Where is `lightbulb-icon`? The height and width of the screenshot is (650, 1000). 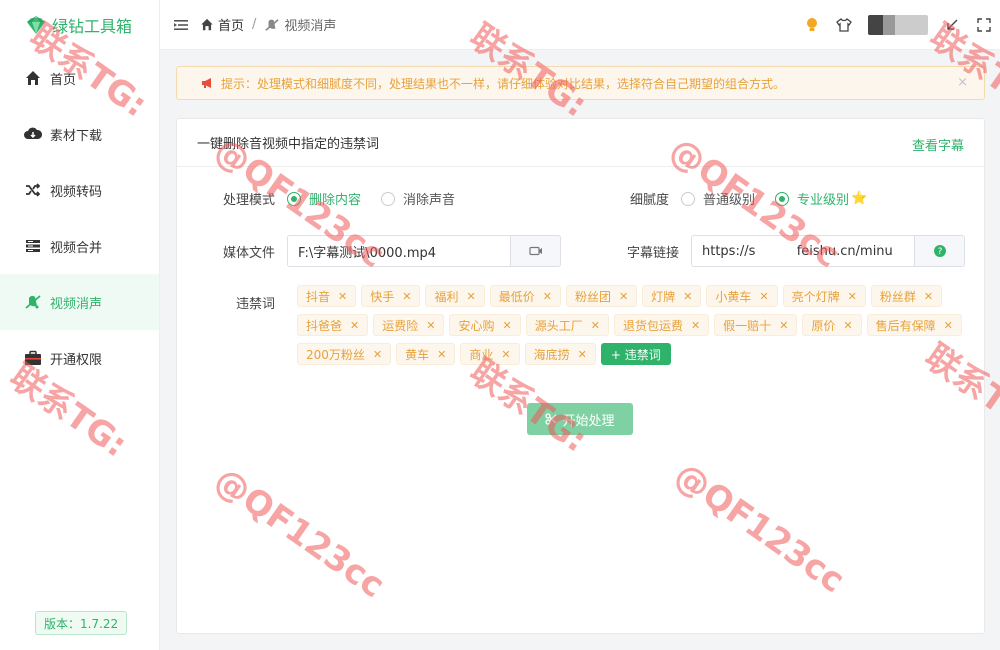 lightbulb-icon is located at coordinates (812, 25).